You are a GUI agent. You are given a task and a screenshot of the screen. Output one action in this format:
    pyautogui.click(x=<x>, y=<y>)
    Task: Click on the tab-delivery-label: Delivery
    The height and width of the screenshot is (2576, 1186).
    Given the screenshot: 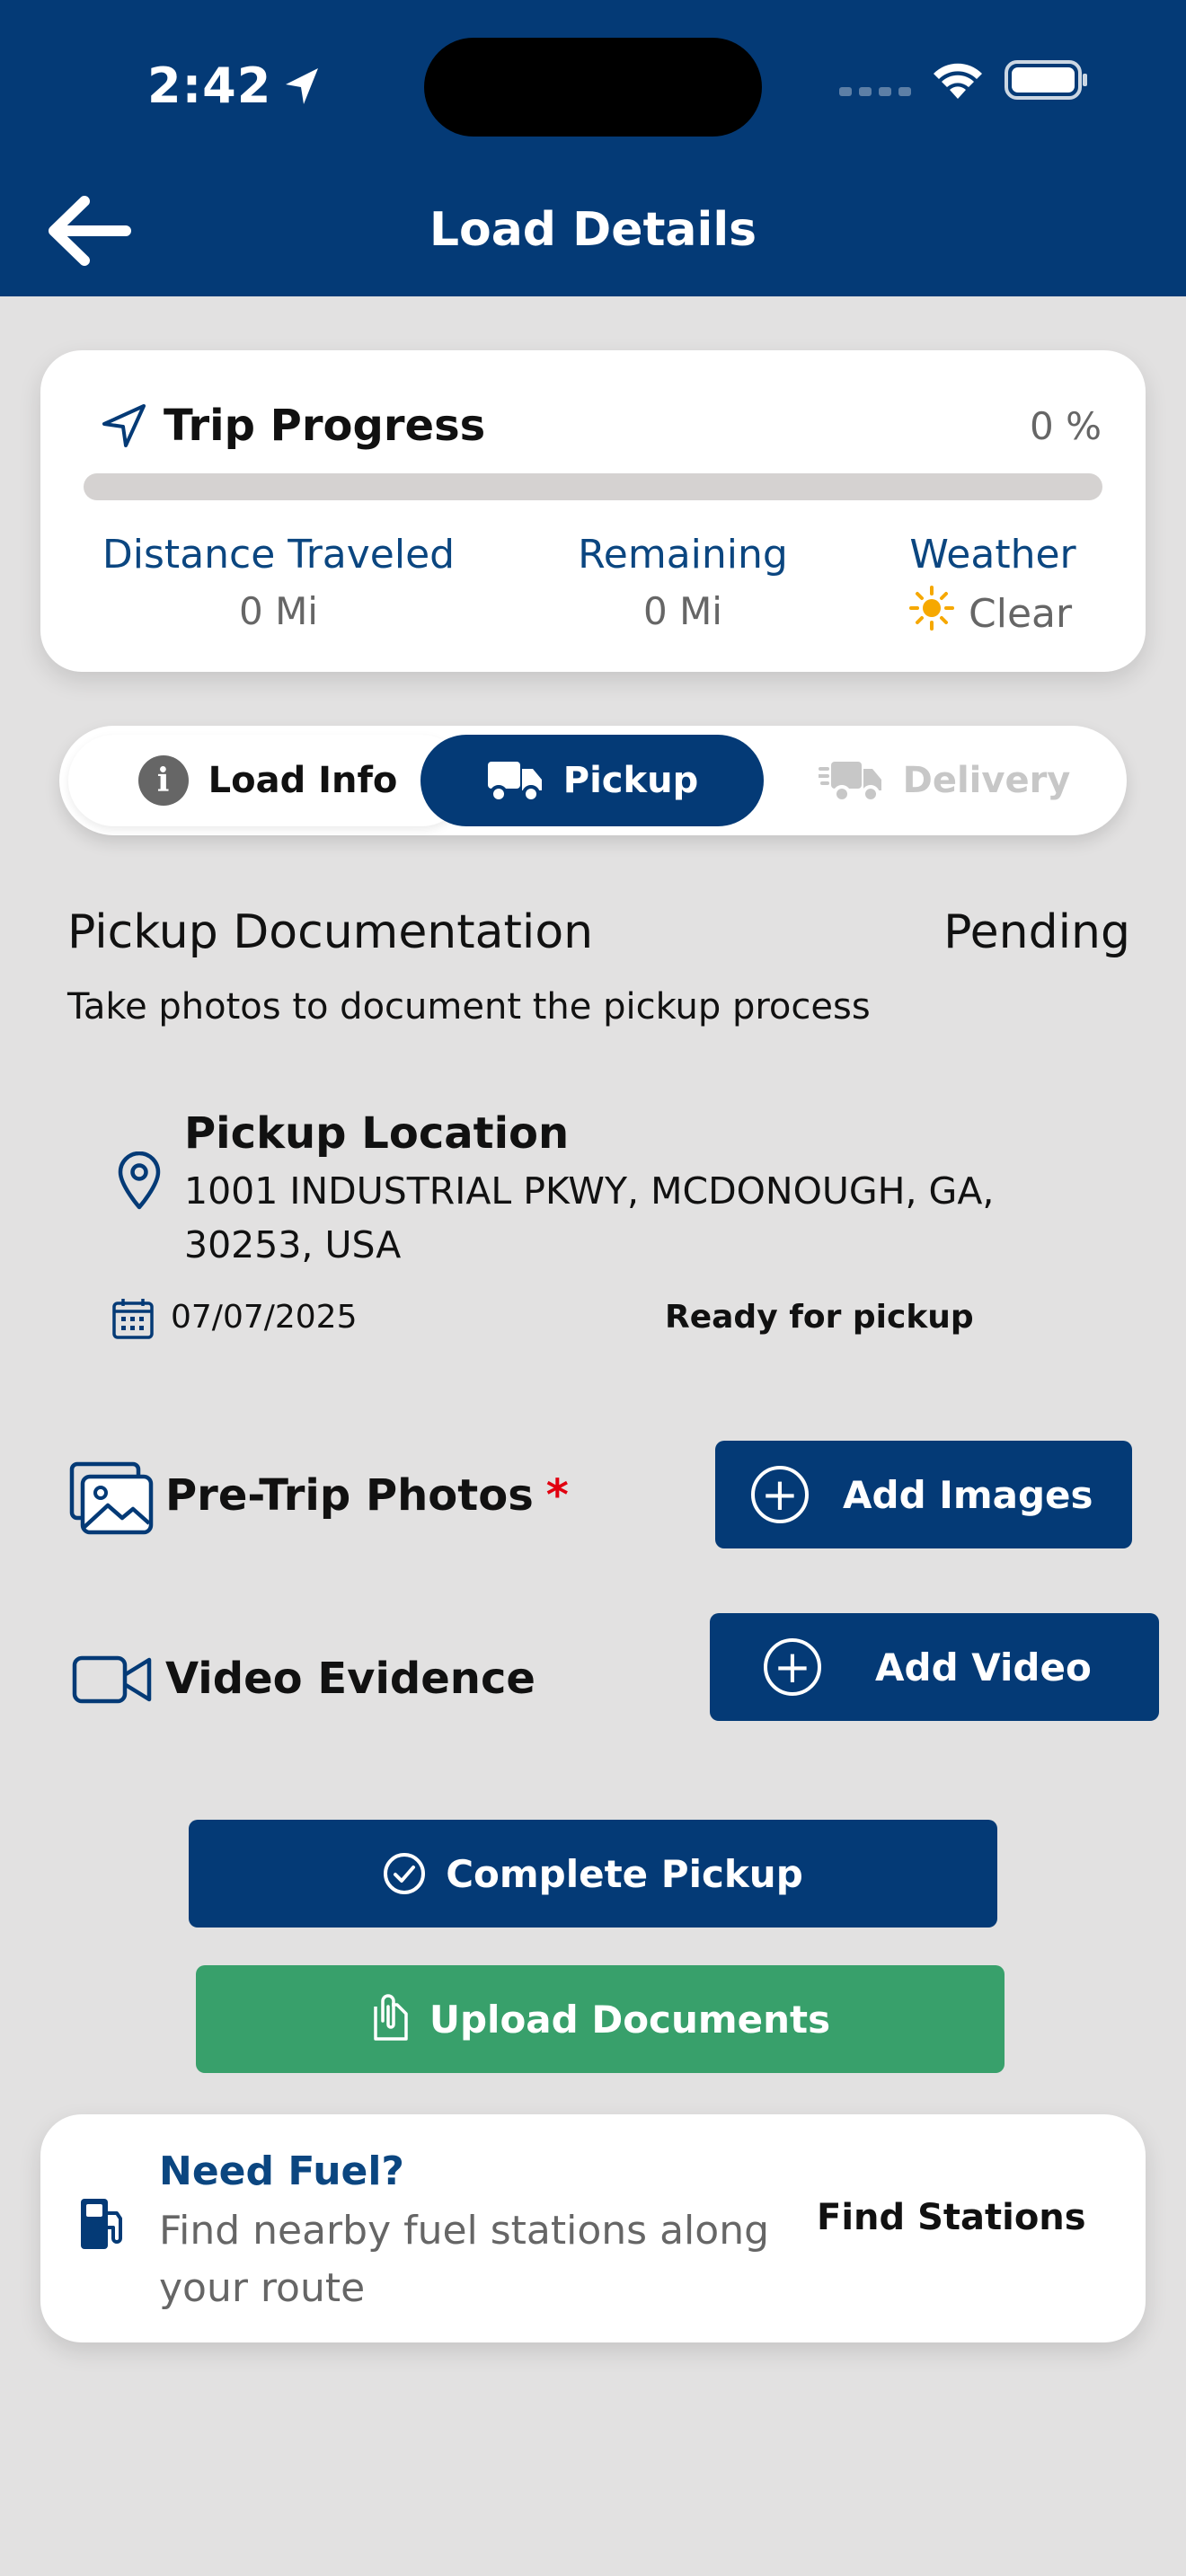 What is the action you would take?
    pyautogui.click(x=986, y=780)
    